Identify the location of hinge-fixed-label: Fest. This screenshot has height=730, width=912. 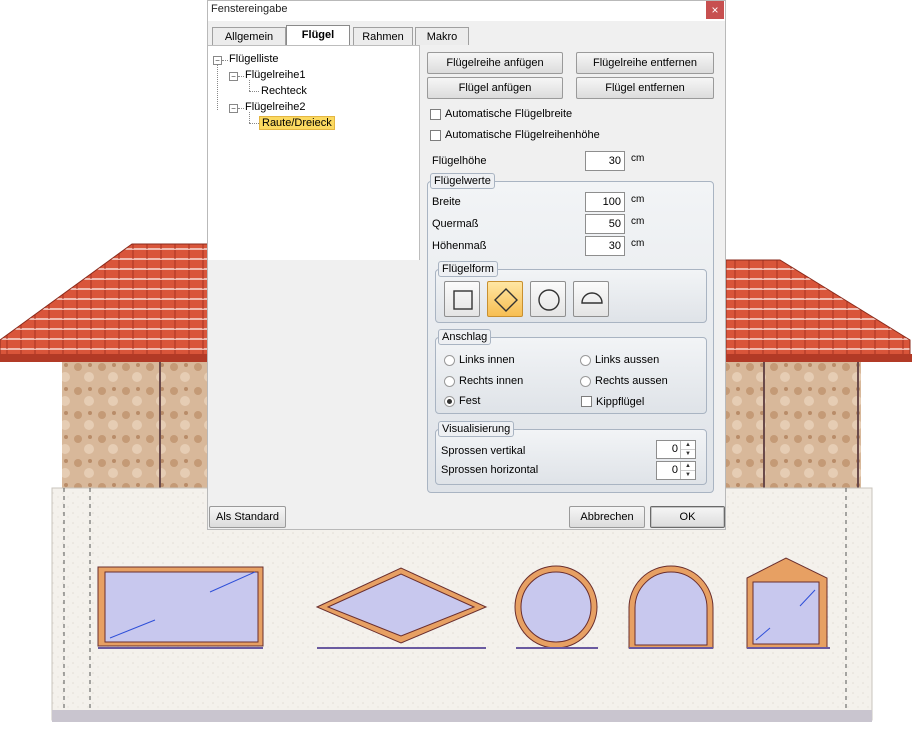
(470, 401).